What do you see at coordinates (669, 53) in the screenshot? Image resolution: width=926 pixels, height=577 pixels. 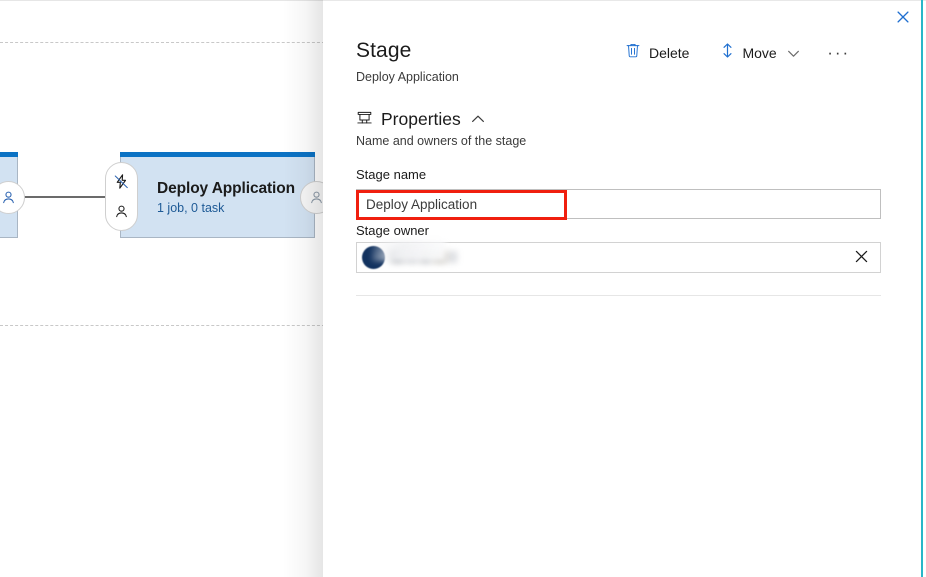 I see `delete-button-label: Delete` at bounding box center [669, 53].